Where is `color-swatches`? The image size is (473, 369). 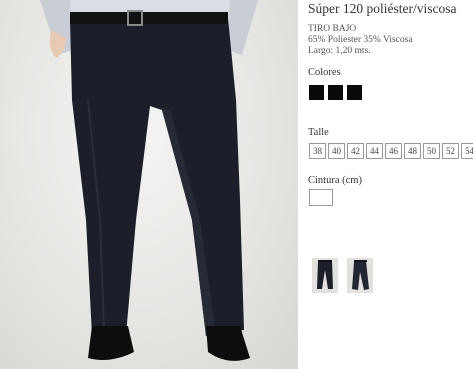
color-swatches is located at coordinates (335, 92).